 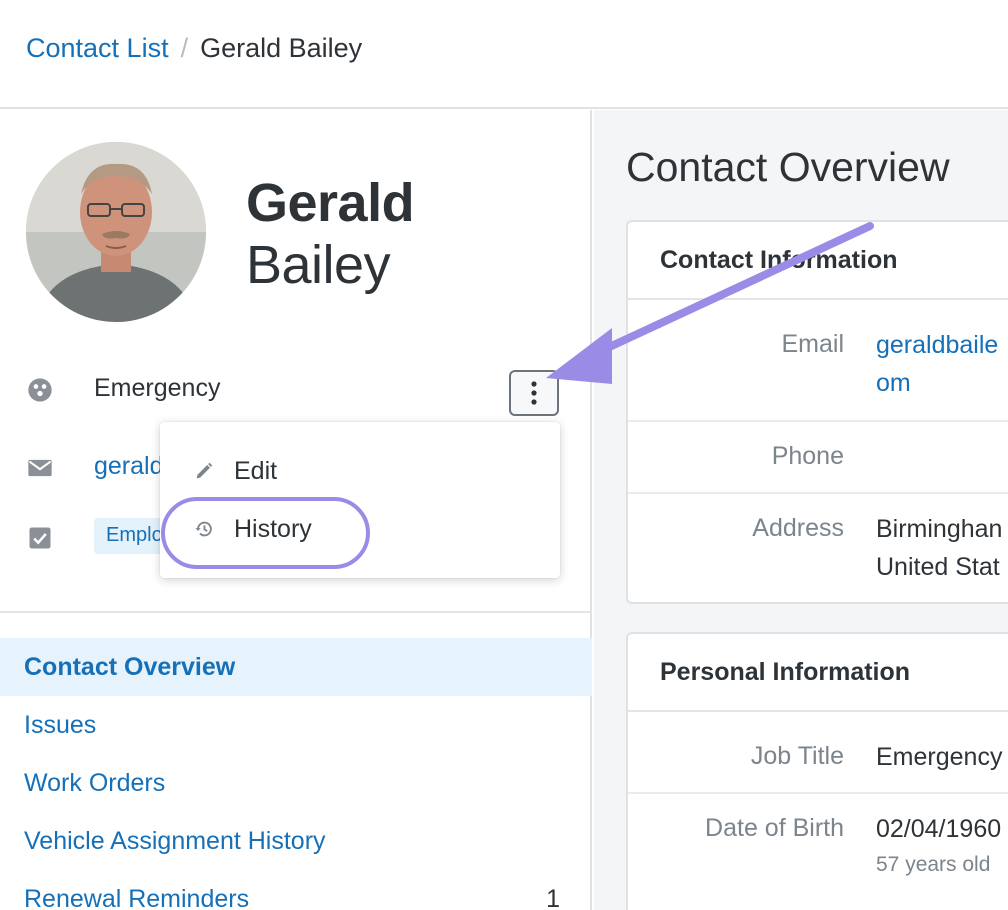 I want to click on nav-item-label: Contact Overview, so click(x=130, y=666).